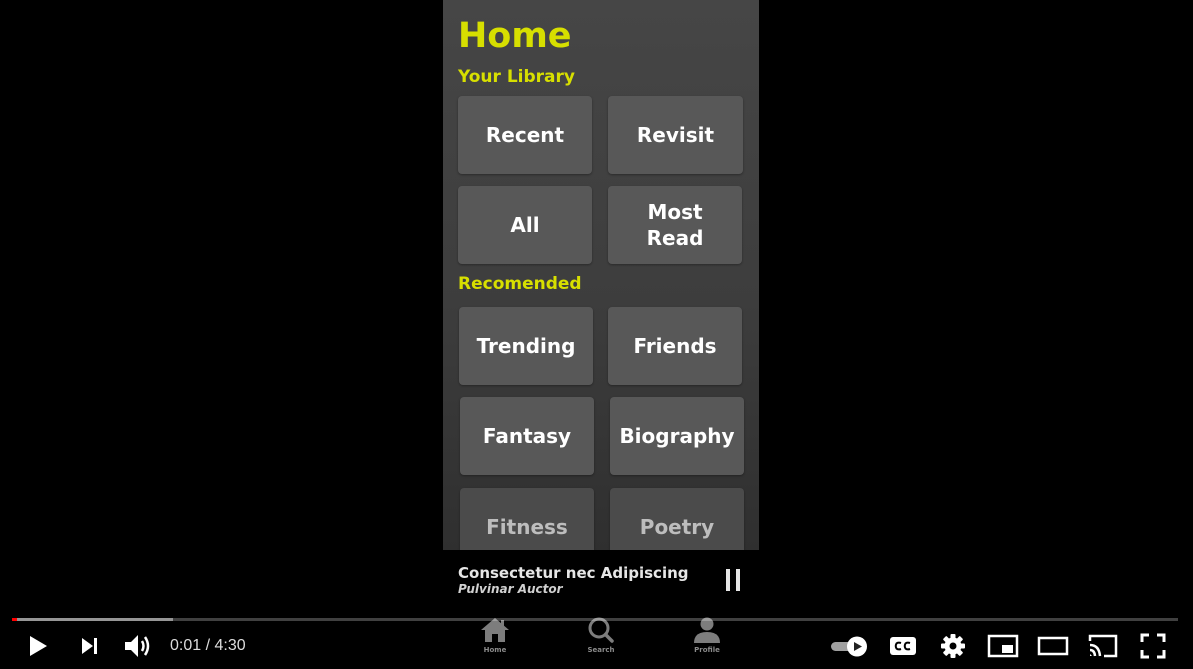 This screenshot has width=1193, height=669. What do you see at coordinates (601, 640) in the screenshot?
I see `nav-search: Search` at bounding box center [601, 640].